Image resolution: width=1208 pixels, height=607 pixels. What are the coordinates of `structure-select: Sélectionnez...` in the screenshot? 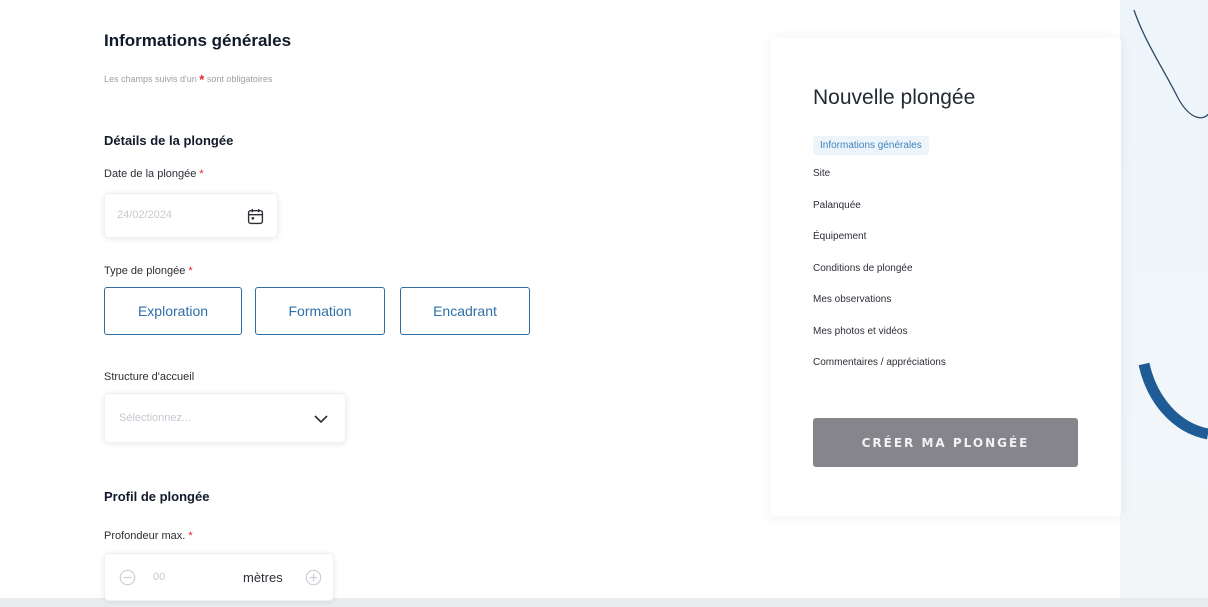 It's located at (225, 418).